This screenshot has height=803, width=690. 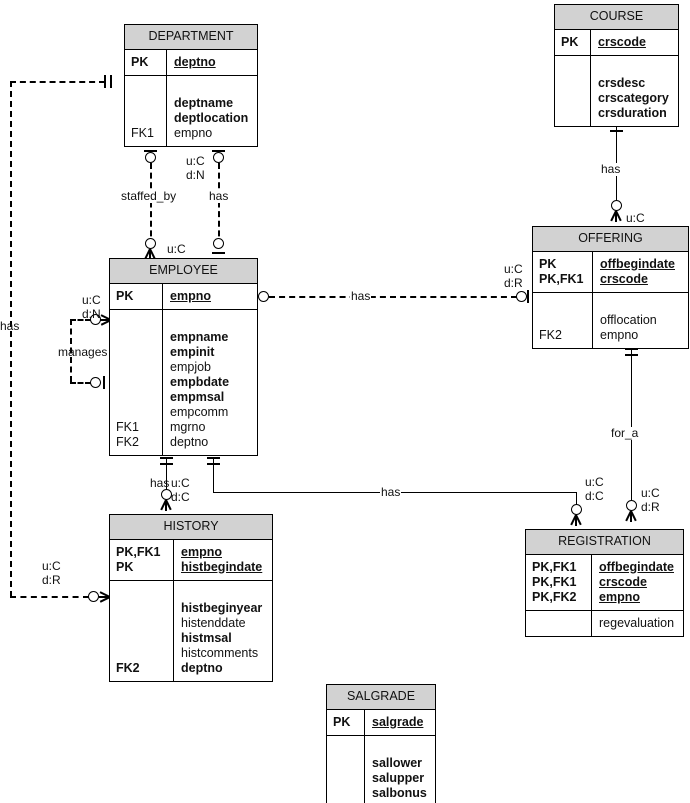 I want to click on entity-salgrade-title: SALGRADE, so click(x=381, y=697).